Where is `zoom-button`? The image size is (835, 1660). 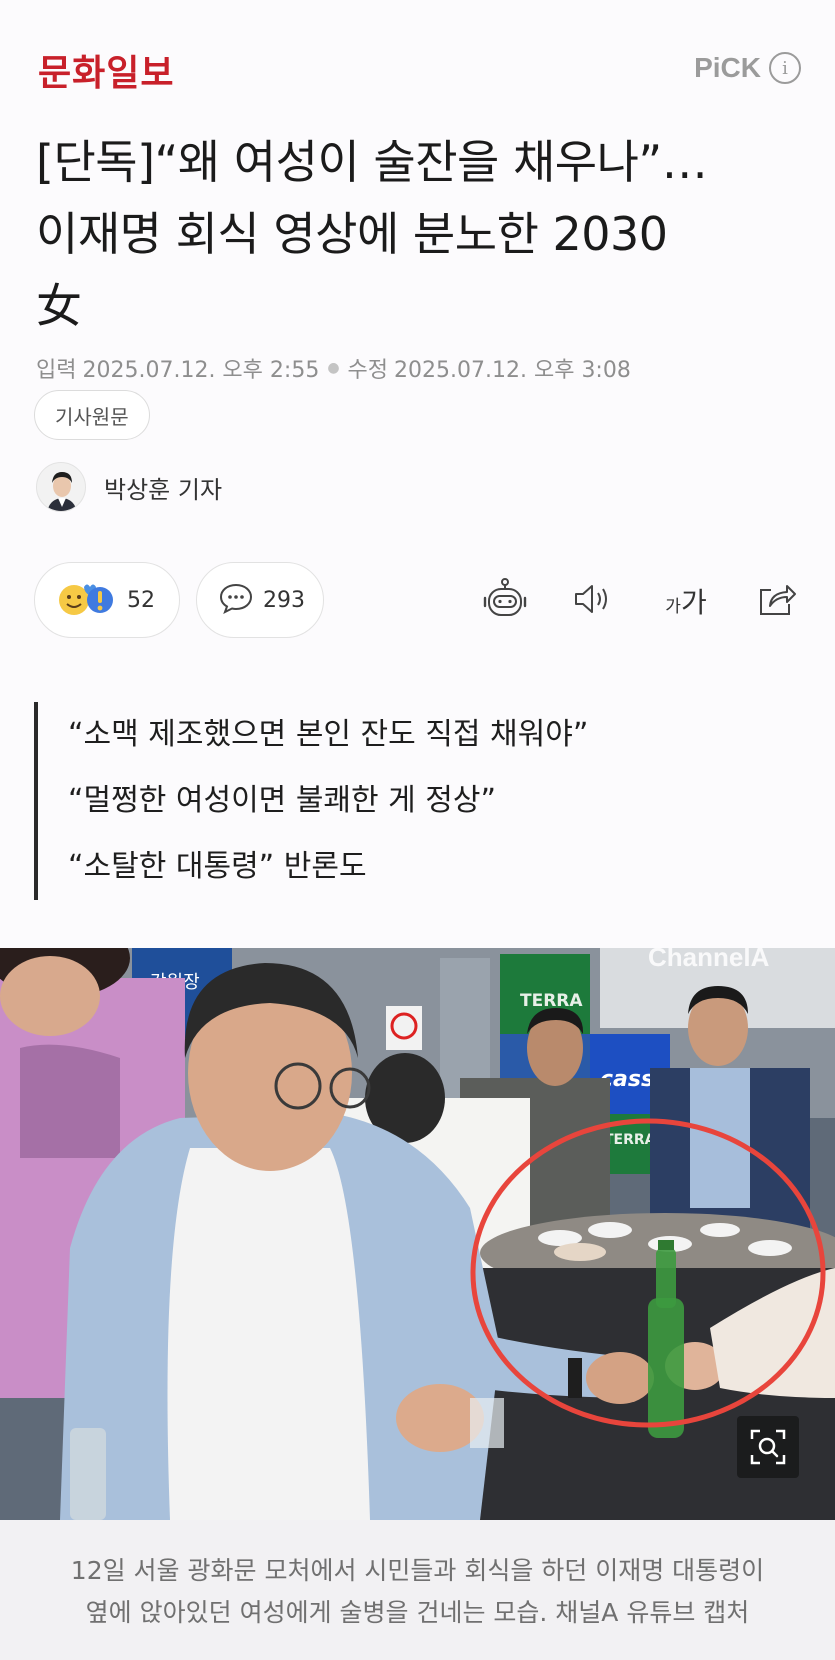 zoom-button is located at coordinates (768, 1447).